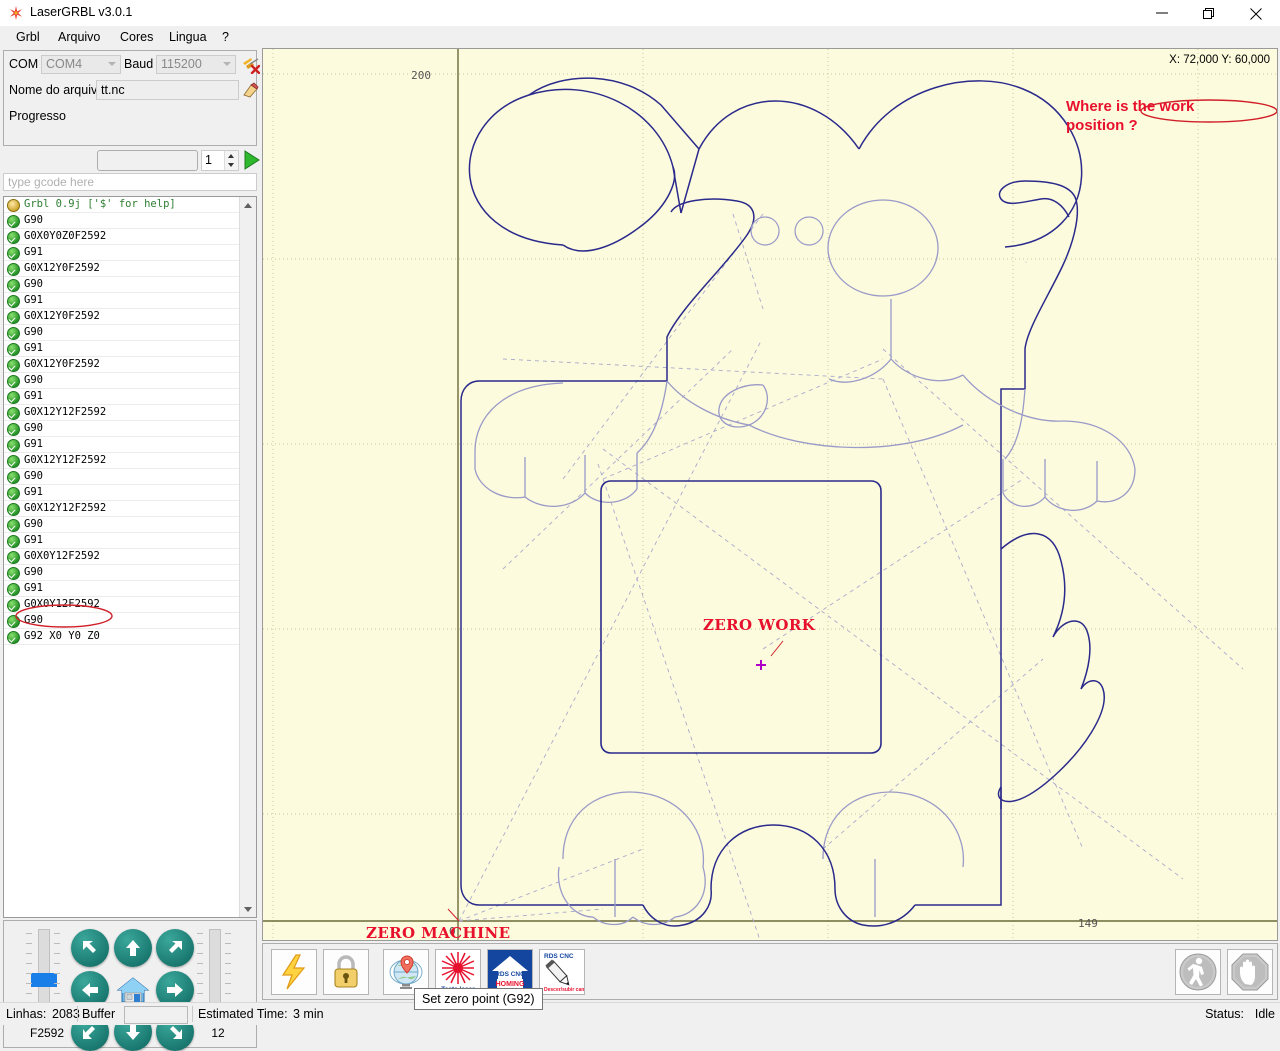 This screenshot has height=1051, width=1280. Describe the element at coordinates (346, 972) in the screenshot. I see `lock-button` at that location.